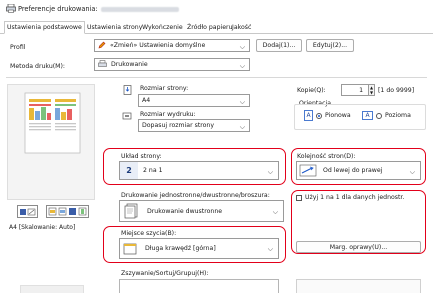 The image size is (433, 293). I want to click on landscape-label: Pozioma, so click(398, 115).